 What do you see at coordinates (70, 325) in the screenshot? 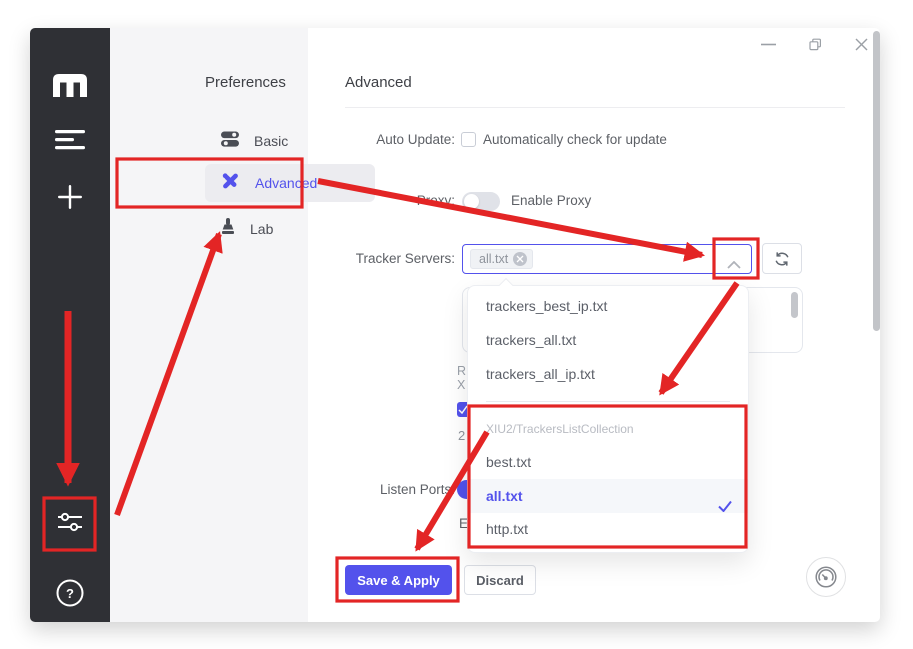
I see `app-sidebar: ?` at bounding box center [70, 325].